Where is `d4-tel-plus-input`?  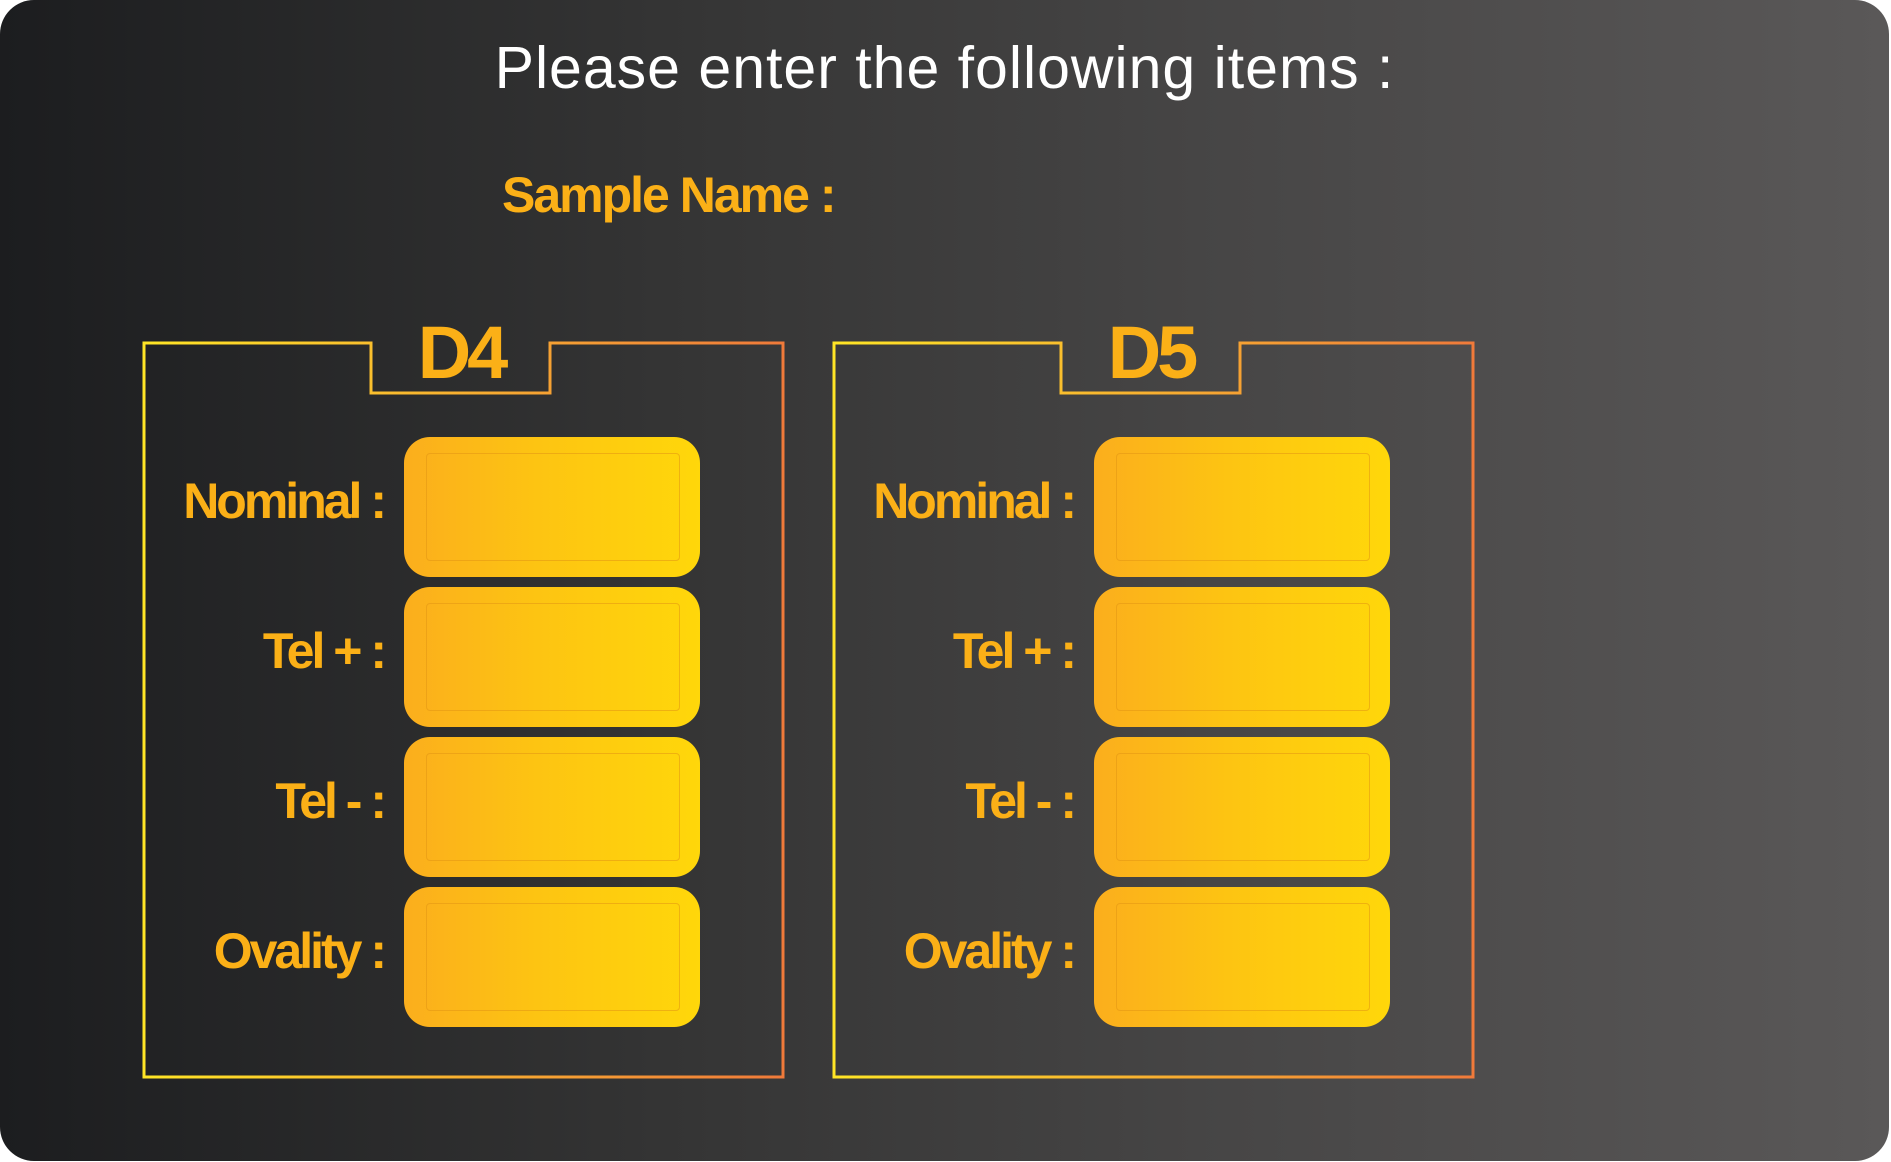 d4-tel-plus-input is located at coordinates (552, 657).